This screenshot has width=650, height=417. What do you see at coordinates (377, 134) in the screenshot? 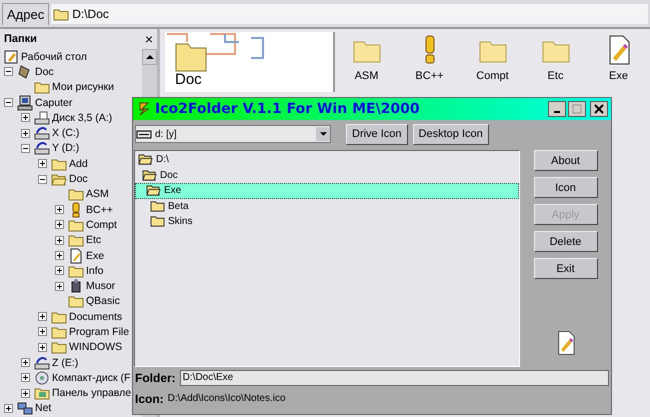
I see `toolbar-button: Drive Icon` at bounding box center [377, 134].